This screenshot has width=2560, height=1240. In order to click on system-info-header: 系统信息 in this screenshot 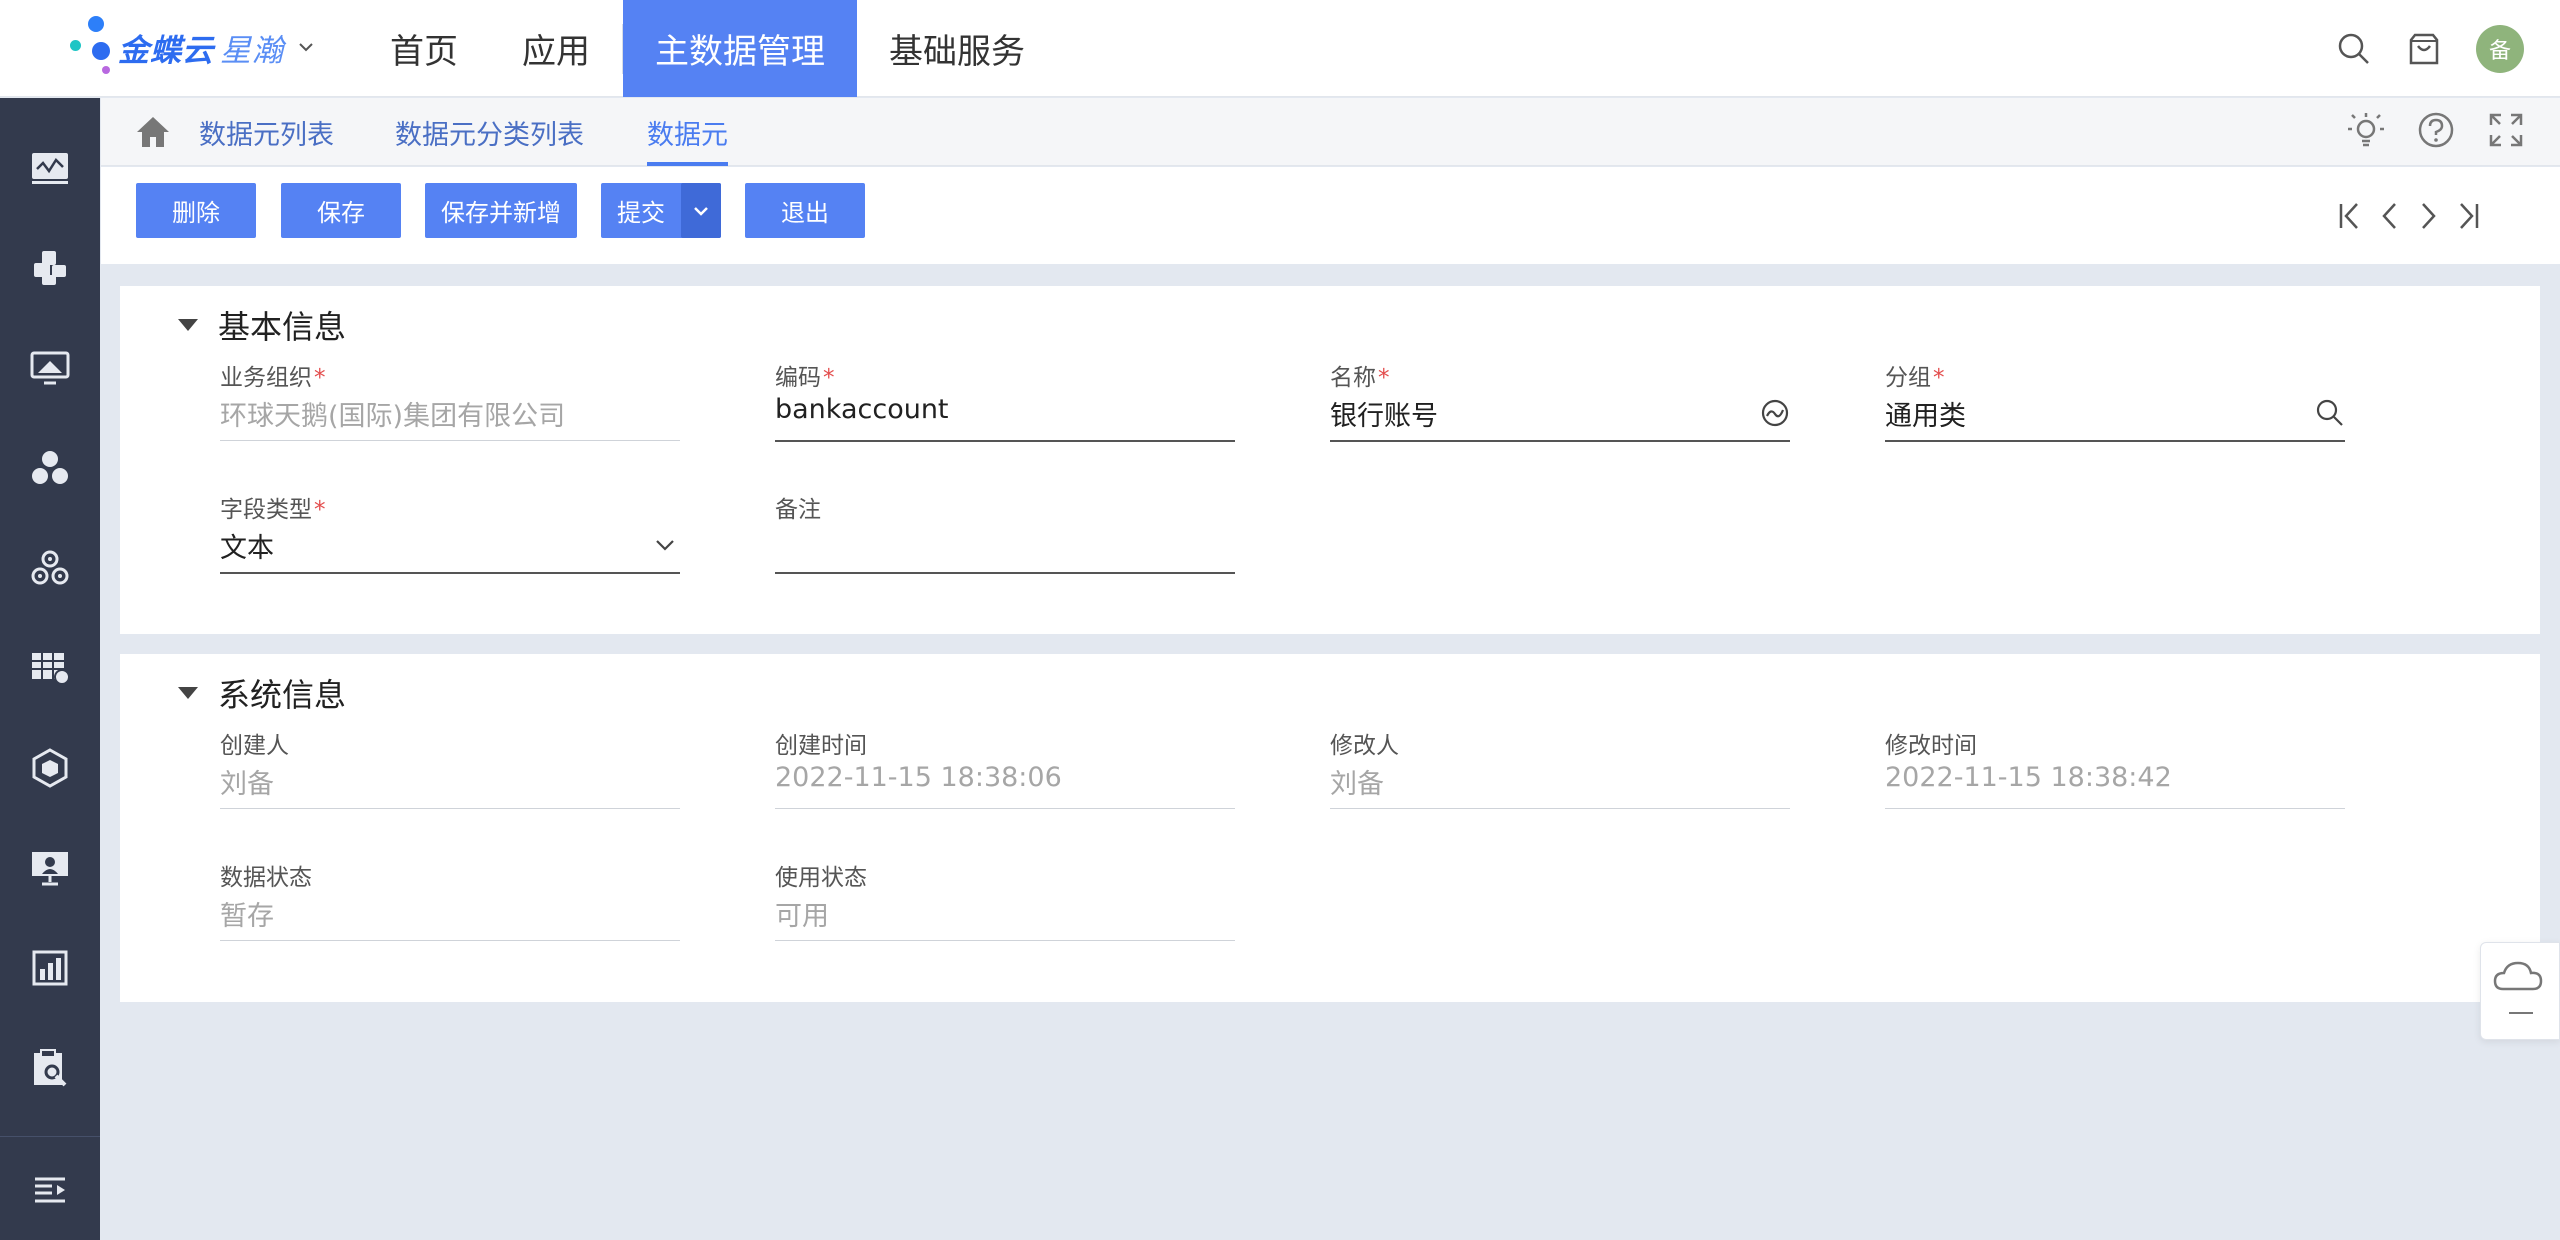, I will do `click(262, 693)`.